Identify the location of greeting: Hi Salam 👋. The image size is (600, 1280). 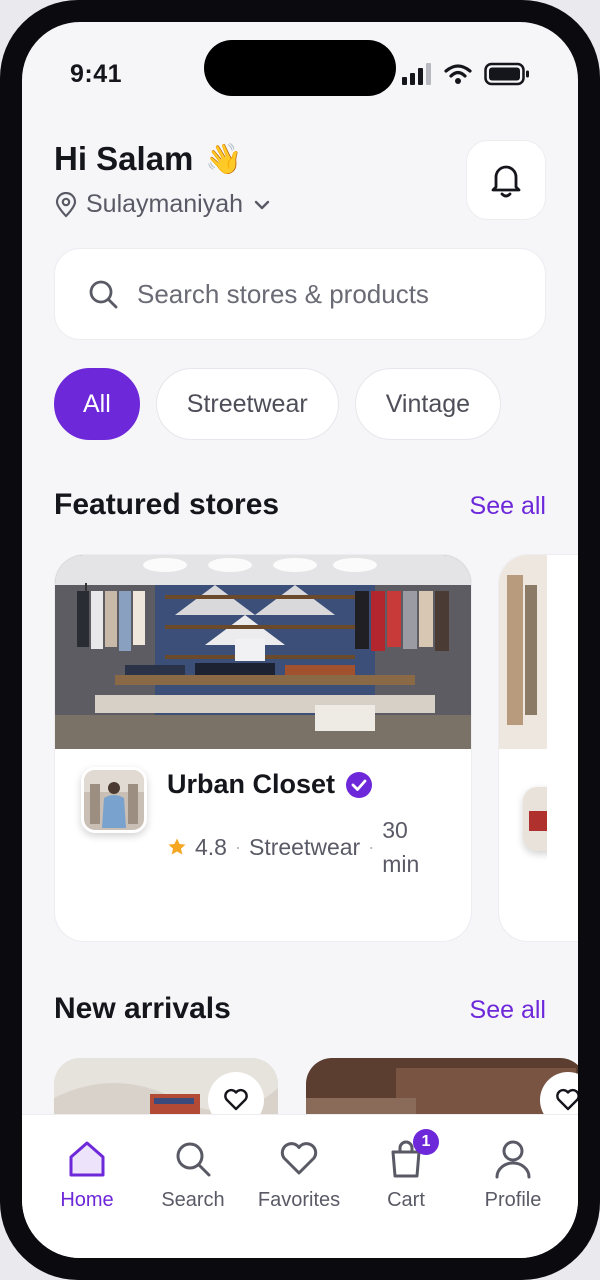
(148, 159).